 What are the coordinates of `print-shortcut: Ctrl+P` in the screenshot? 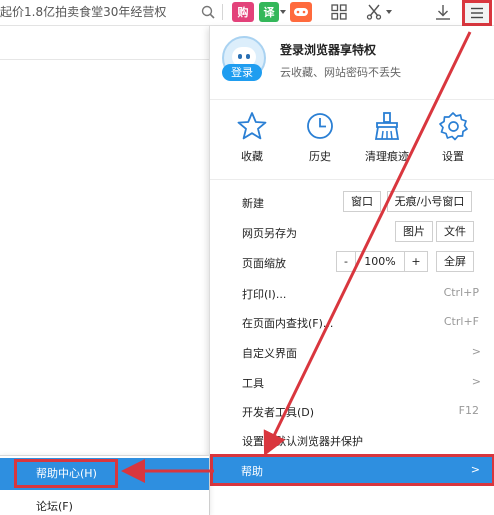 It's located at (461, 292).